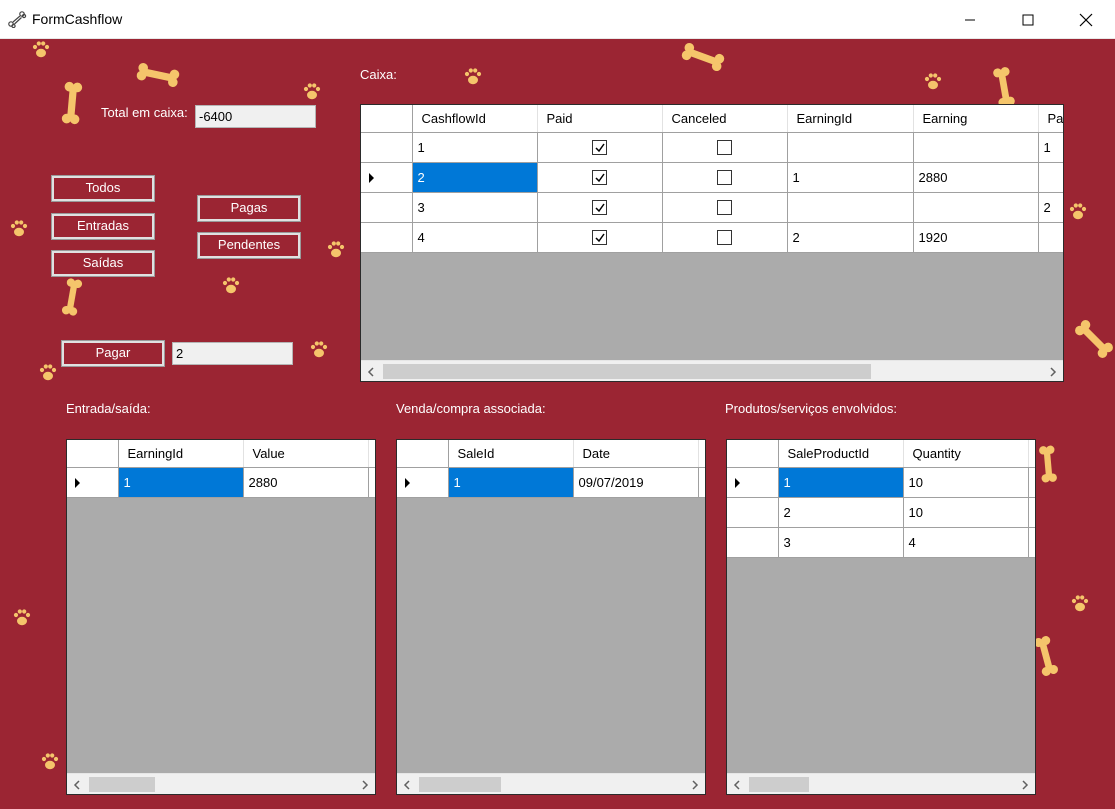 The height and width of the screenshot is (809, 1115). What do you see at coordinates (221, 617) in the screenshot?
I see `entrada-saida-grid: EarningId Value 1 2880` at bounding box center [221, 617].